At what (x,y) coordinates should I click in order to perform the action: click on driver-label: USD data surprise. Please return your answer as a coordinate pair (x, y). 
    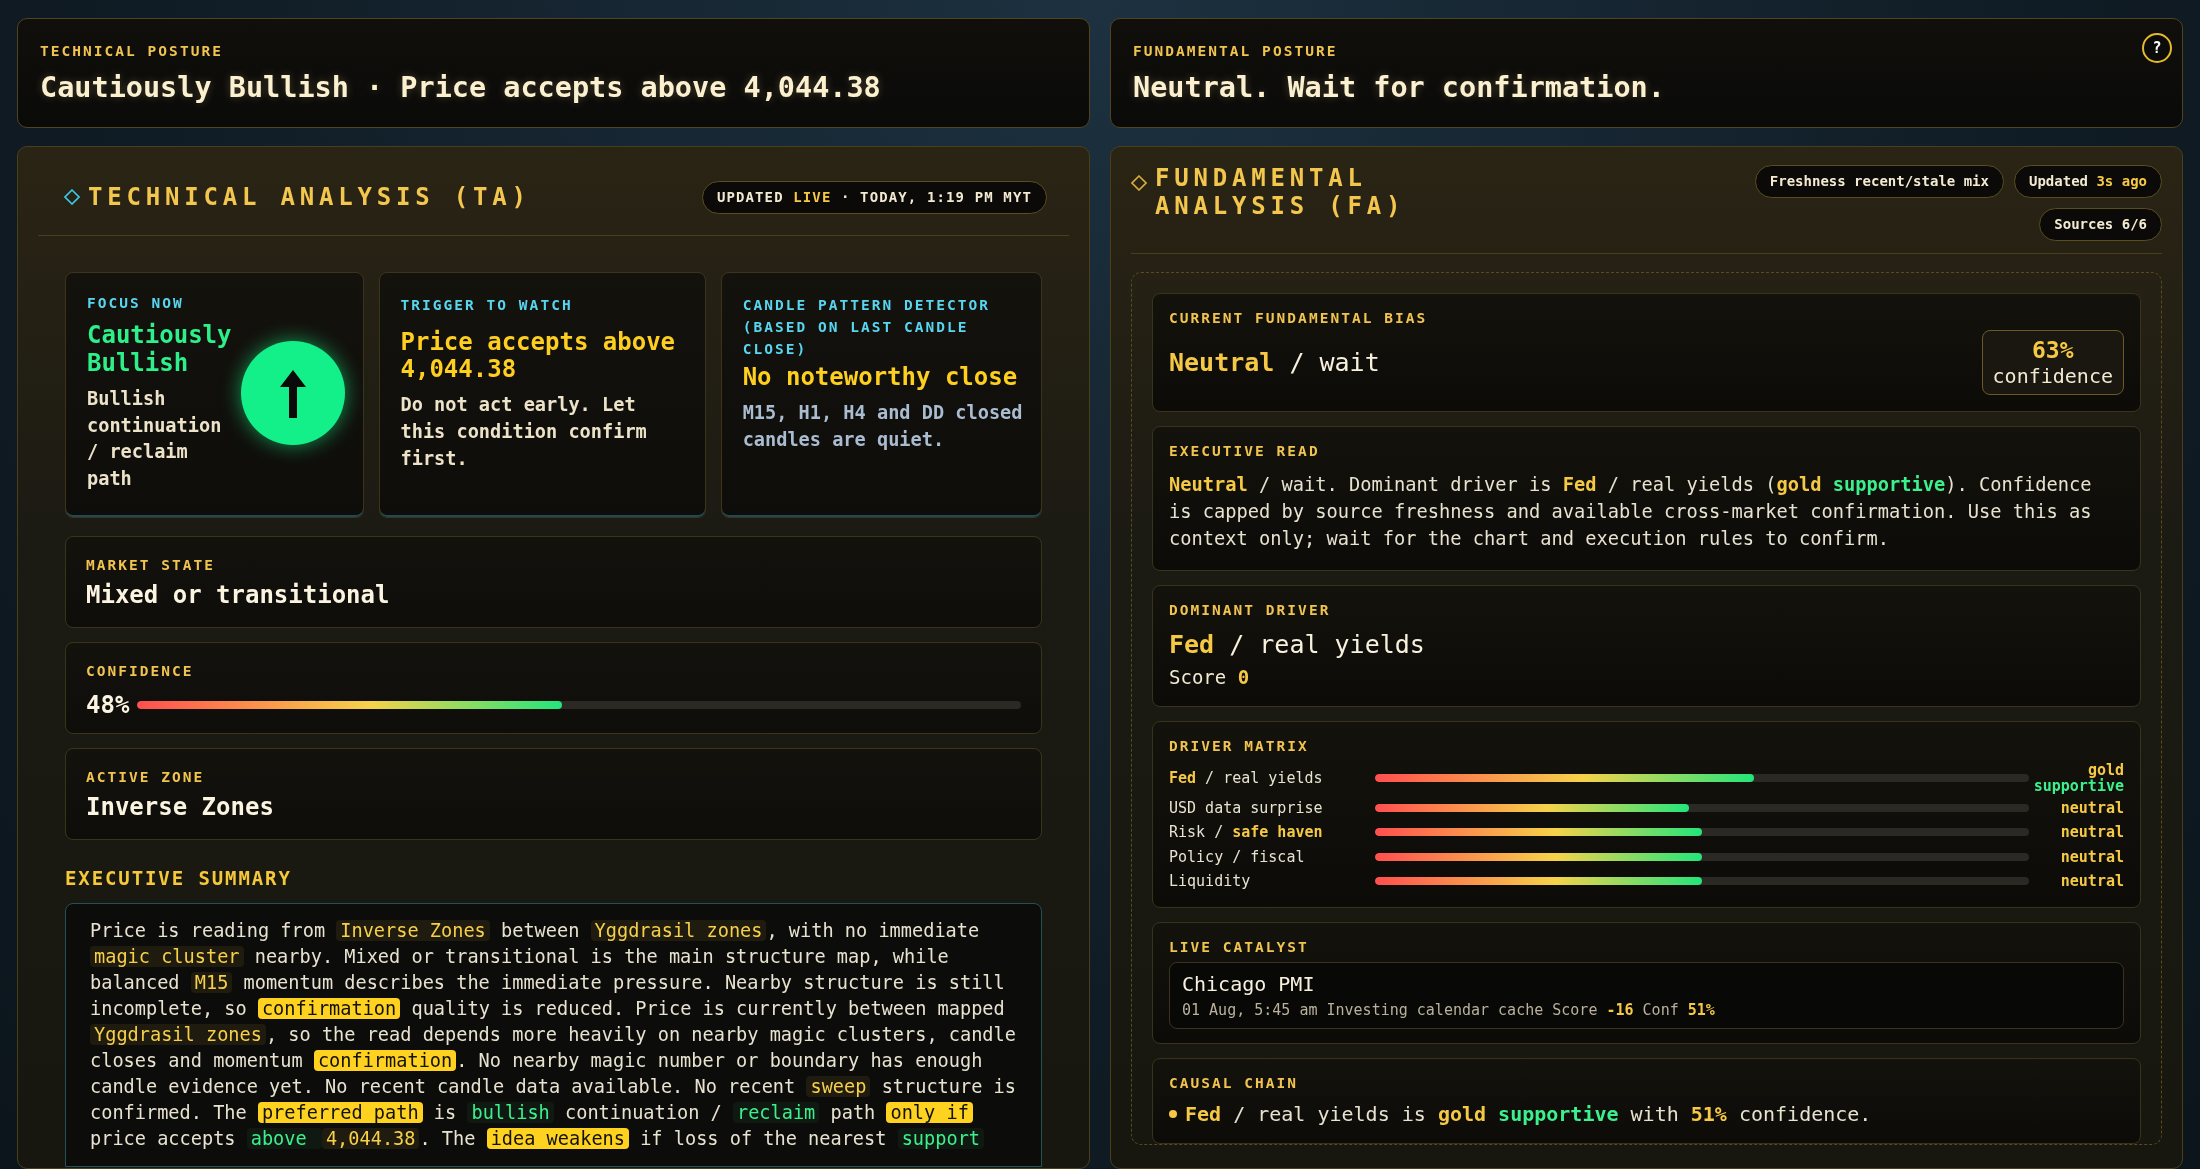
    Looking at the image, I should click on (1246, 808).